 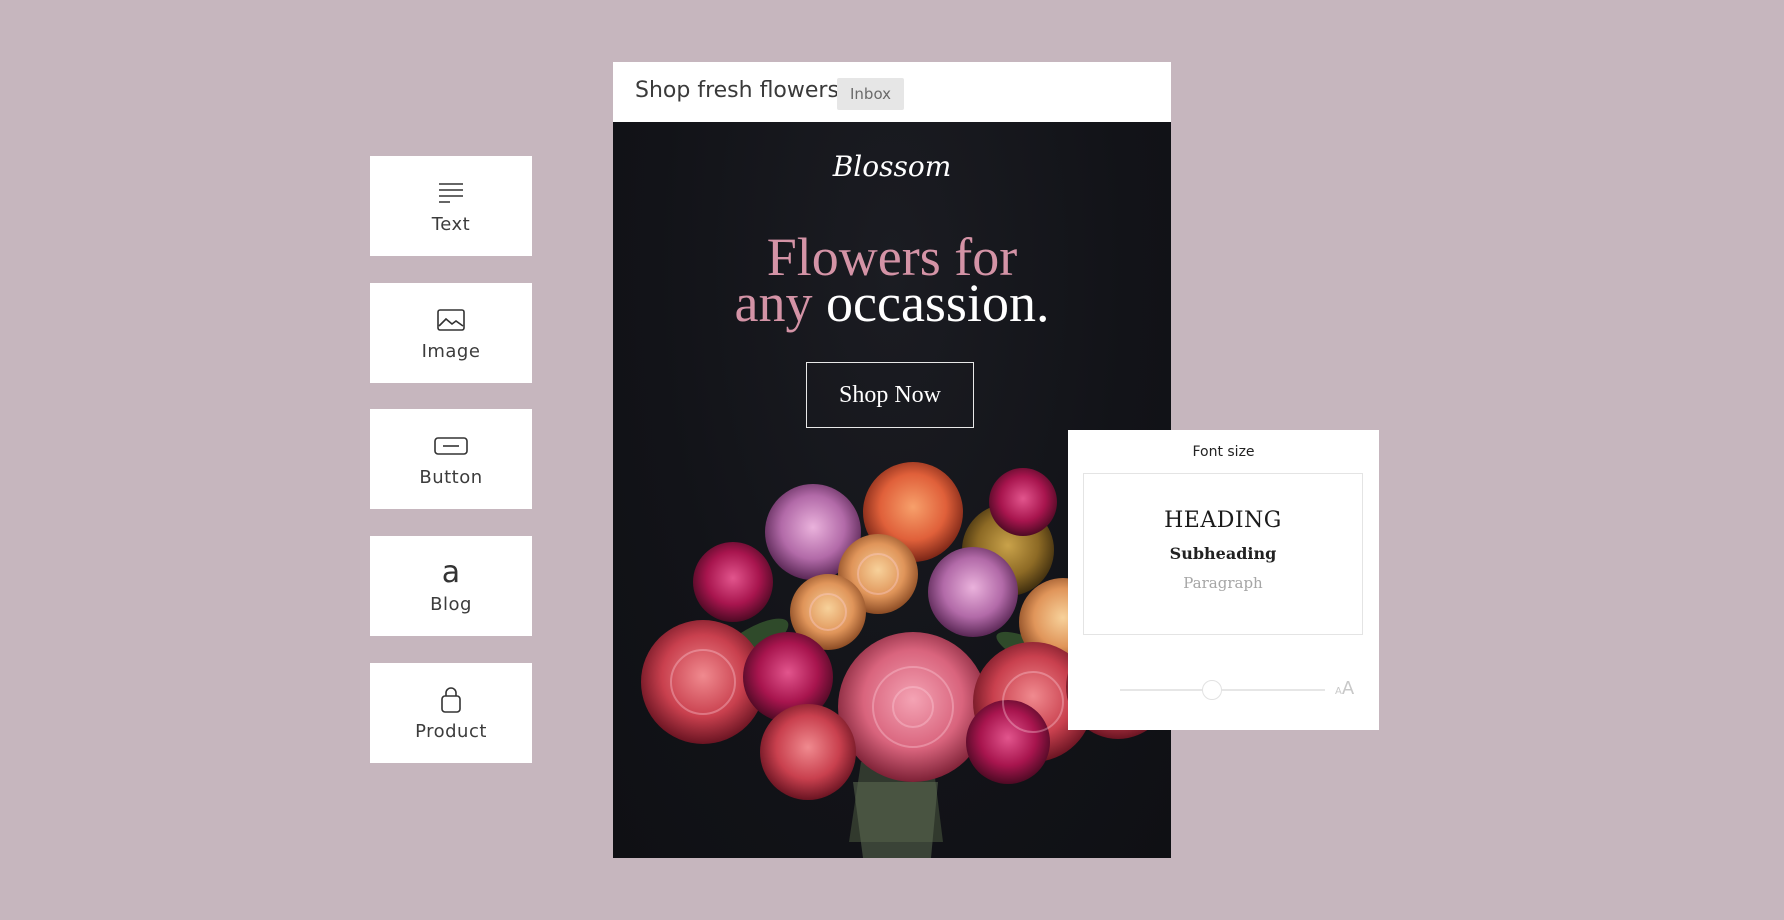 What do you see at coordinates (773, 303) in the screenshot?
I see `headline-any: any` at bounding box center [773, 303].